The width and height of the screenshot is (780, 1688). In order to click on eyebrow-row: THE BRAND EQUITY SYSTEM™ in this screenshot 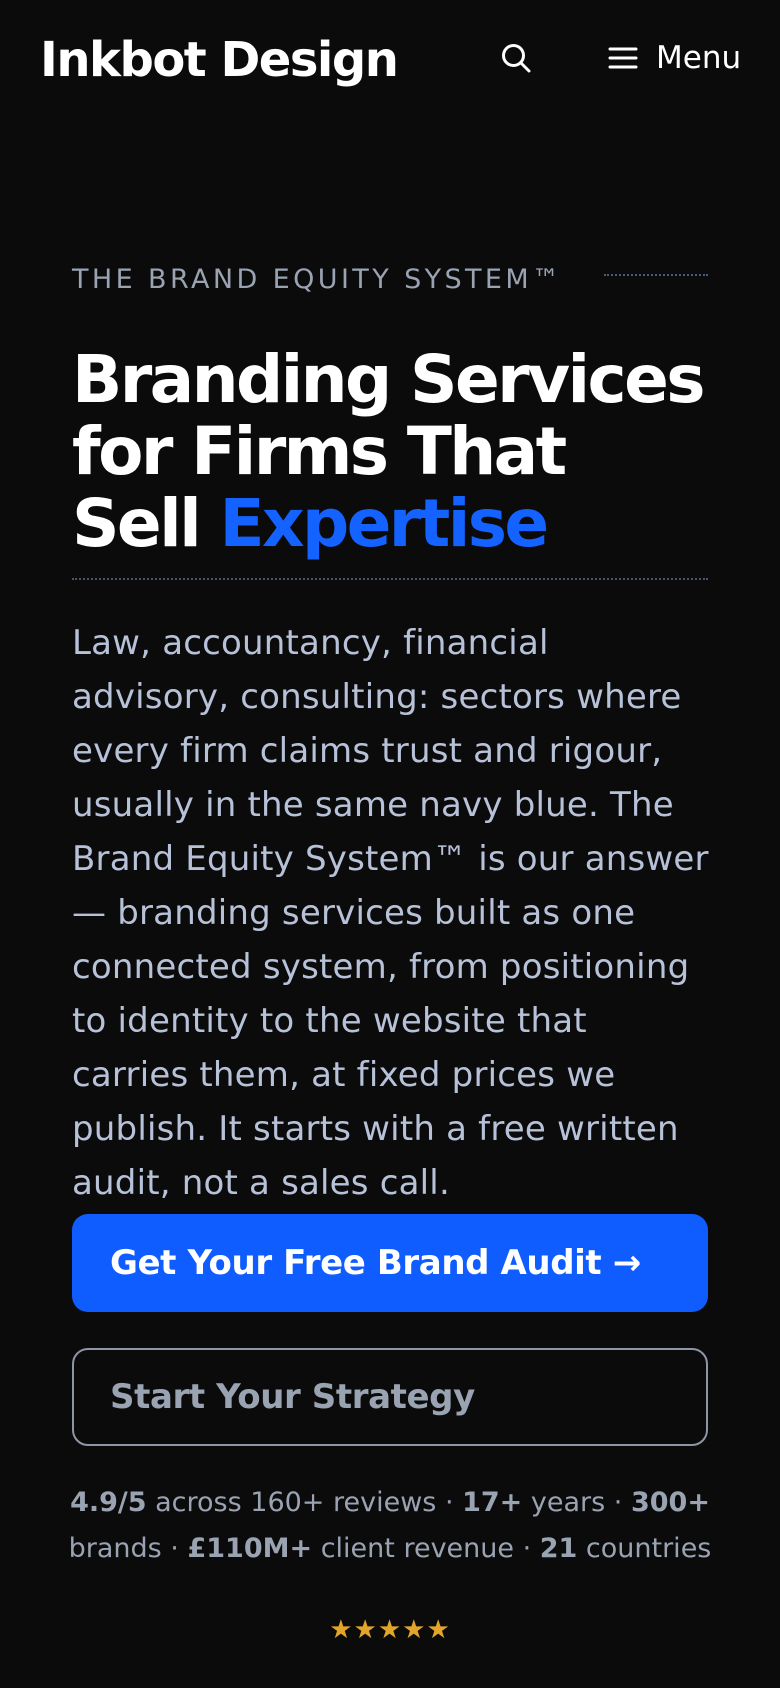, I will do `click(390, 280)`.